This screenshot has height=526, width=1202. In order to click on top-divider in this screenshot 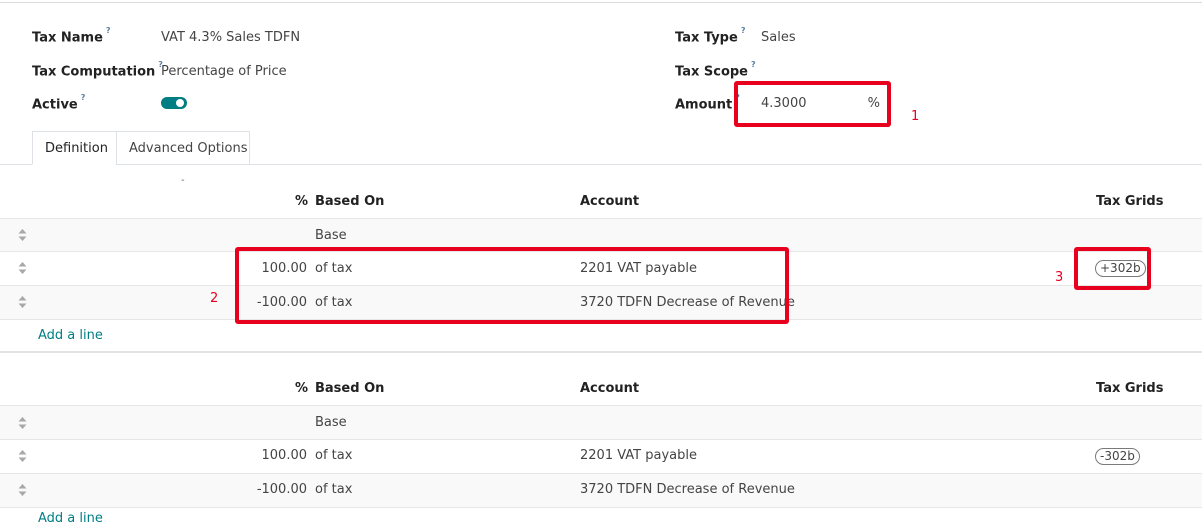, I will do `click(601, 2)`.